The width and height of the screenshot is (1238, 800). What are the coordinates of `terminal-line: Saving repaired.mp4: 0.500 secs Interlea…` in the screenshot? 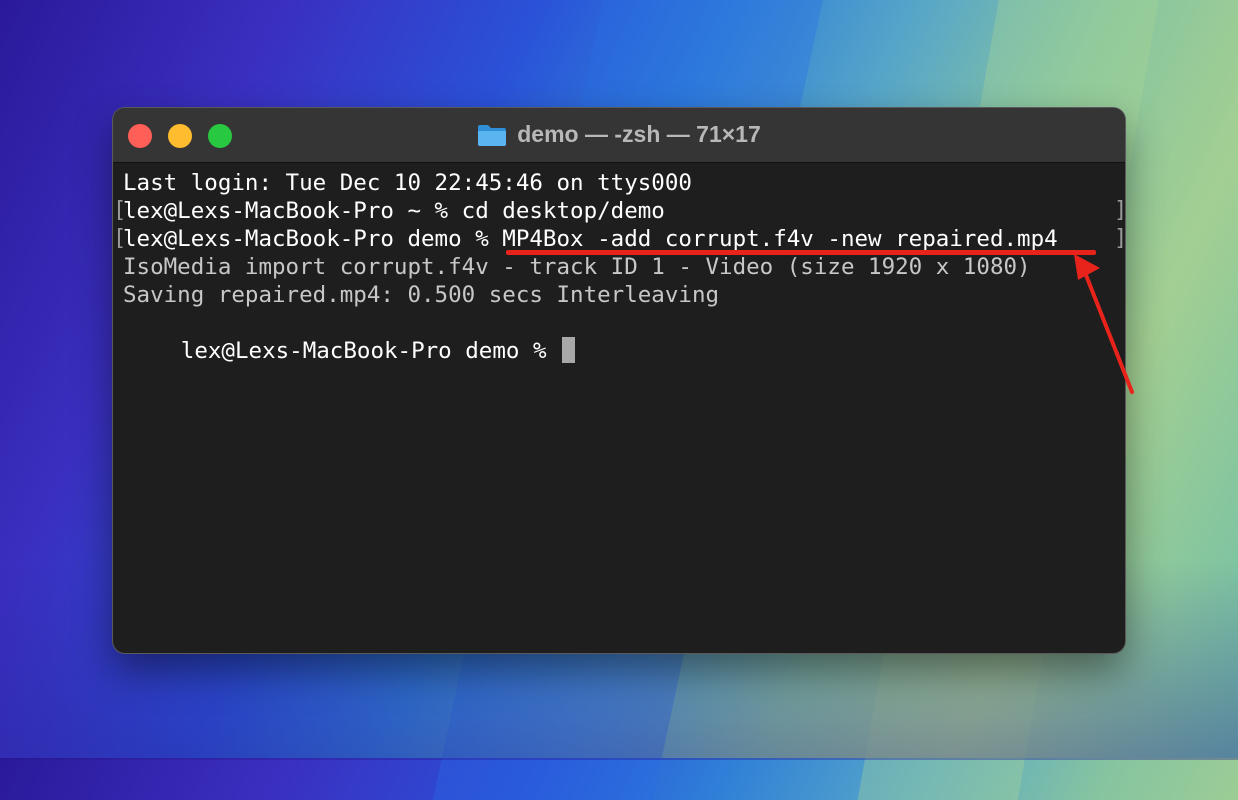 It's located at (421, 295).